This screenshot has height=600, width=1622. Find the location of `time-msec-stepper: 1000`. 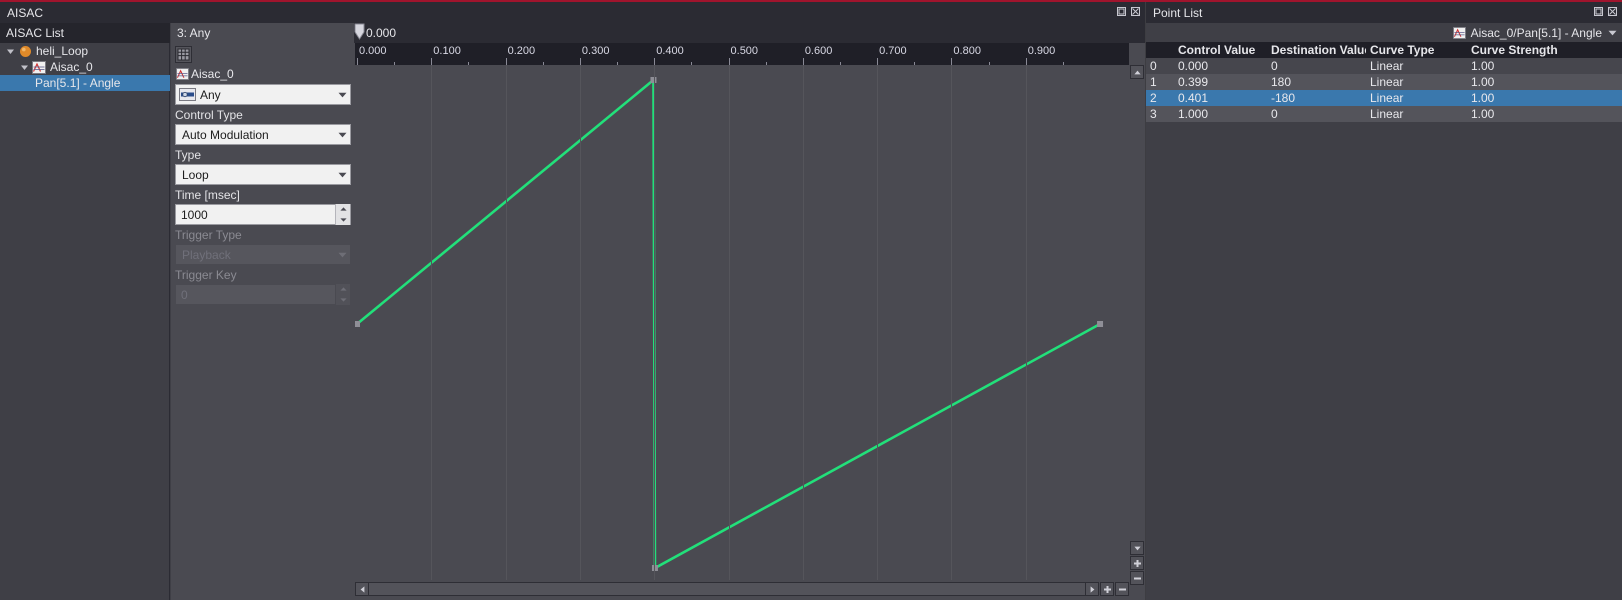

time-msec-stepper: 1000 is located at coordinates (263, 214).